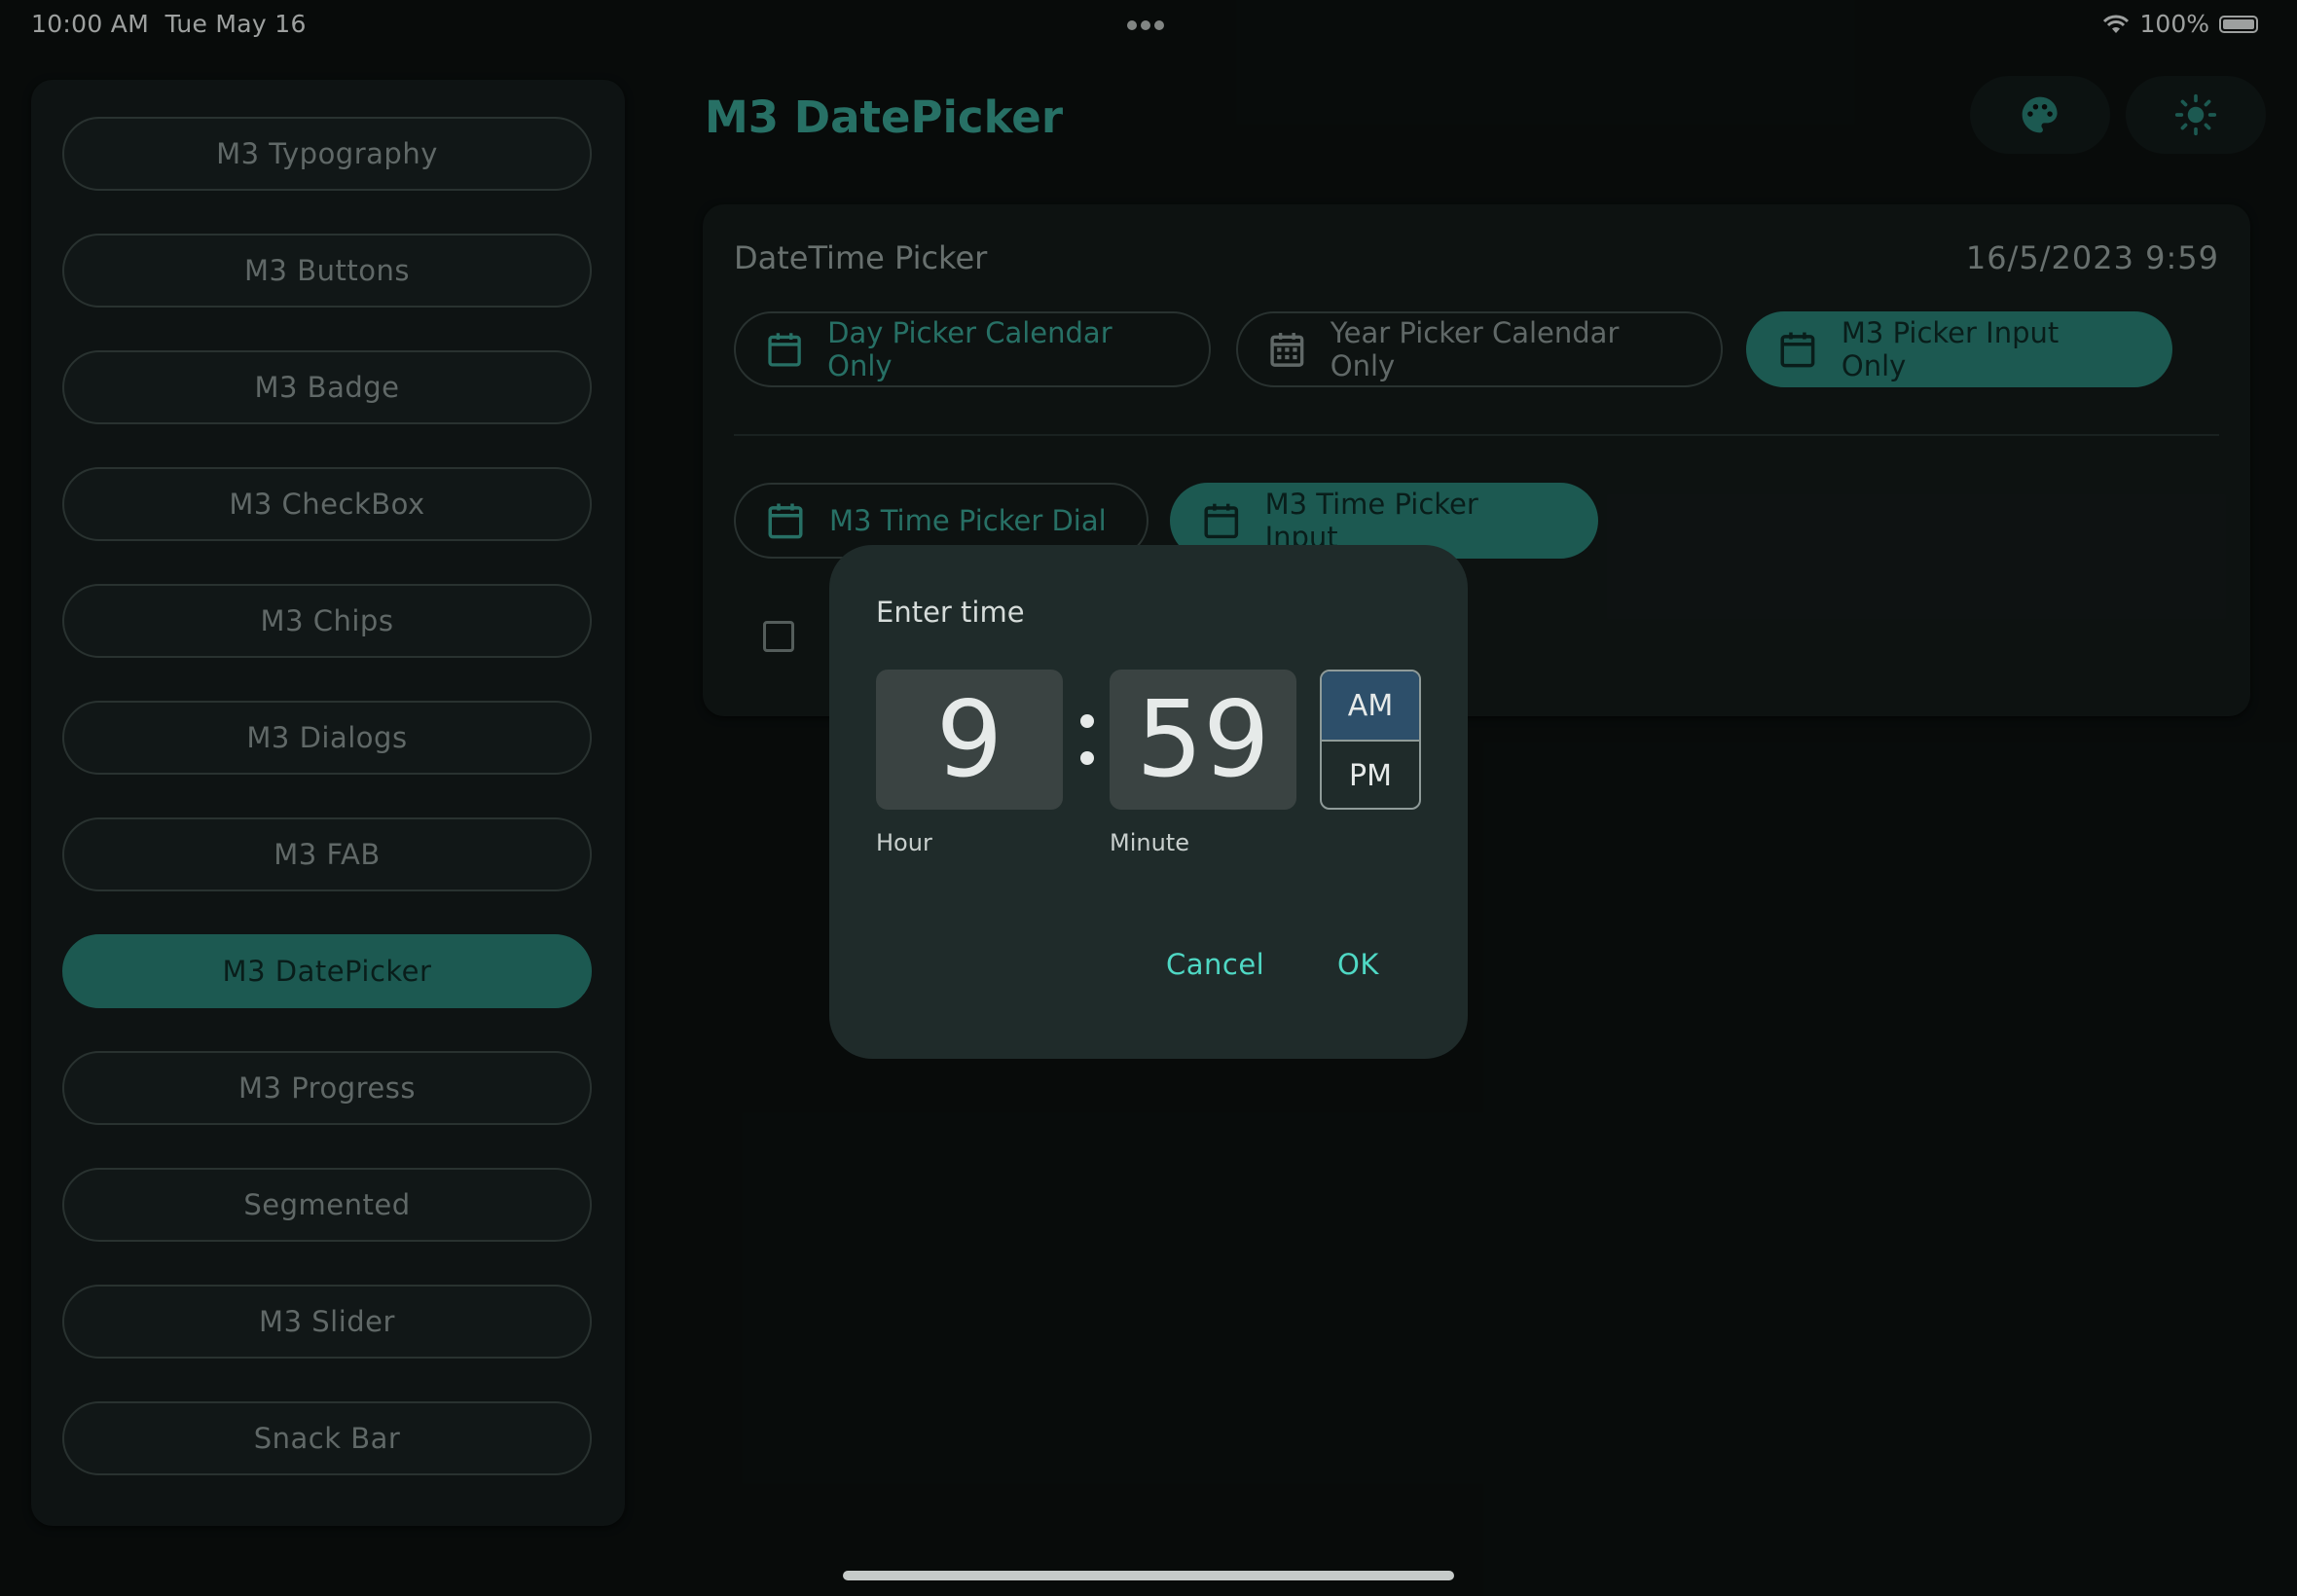 This screenshot has height=1596, width=2297. Describe the element at coordinates (1148, 1575) in the screenshot. I see `home-indicator` at that location.